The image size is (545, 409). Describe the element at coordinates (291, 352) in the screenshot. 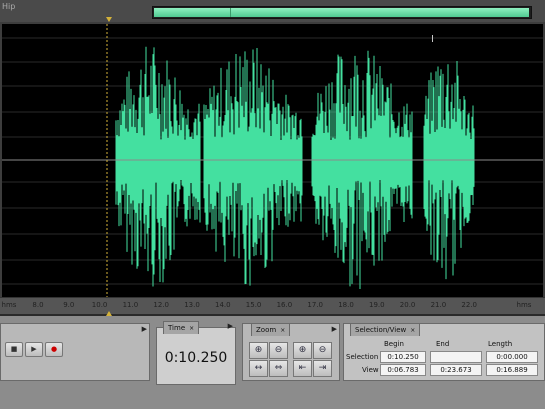

I see `zoom-panel: Zoom × ▶ ⊕ ⊖ ⊕ ⊖ ↔ ⇔ ⇤ ⇥` at that location.